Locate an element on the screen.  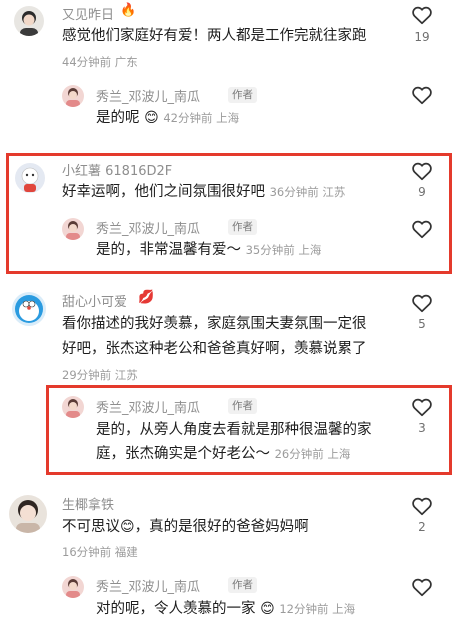
comment-username: 小红薯 61816D2F is located at coordinates (117, 169).